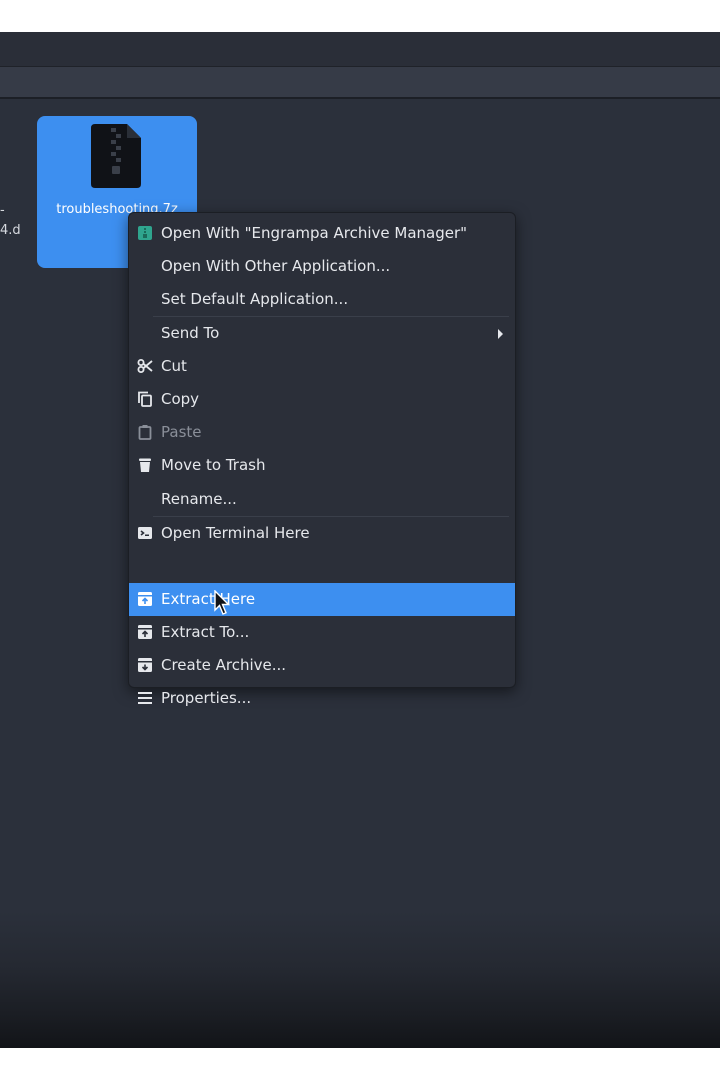  Describe the element at coordinates (116, 156) in the screenshot. I see `zip-archive-icon` at that location.